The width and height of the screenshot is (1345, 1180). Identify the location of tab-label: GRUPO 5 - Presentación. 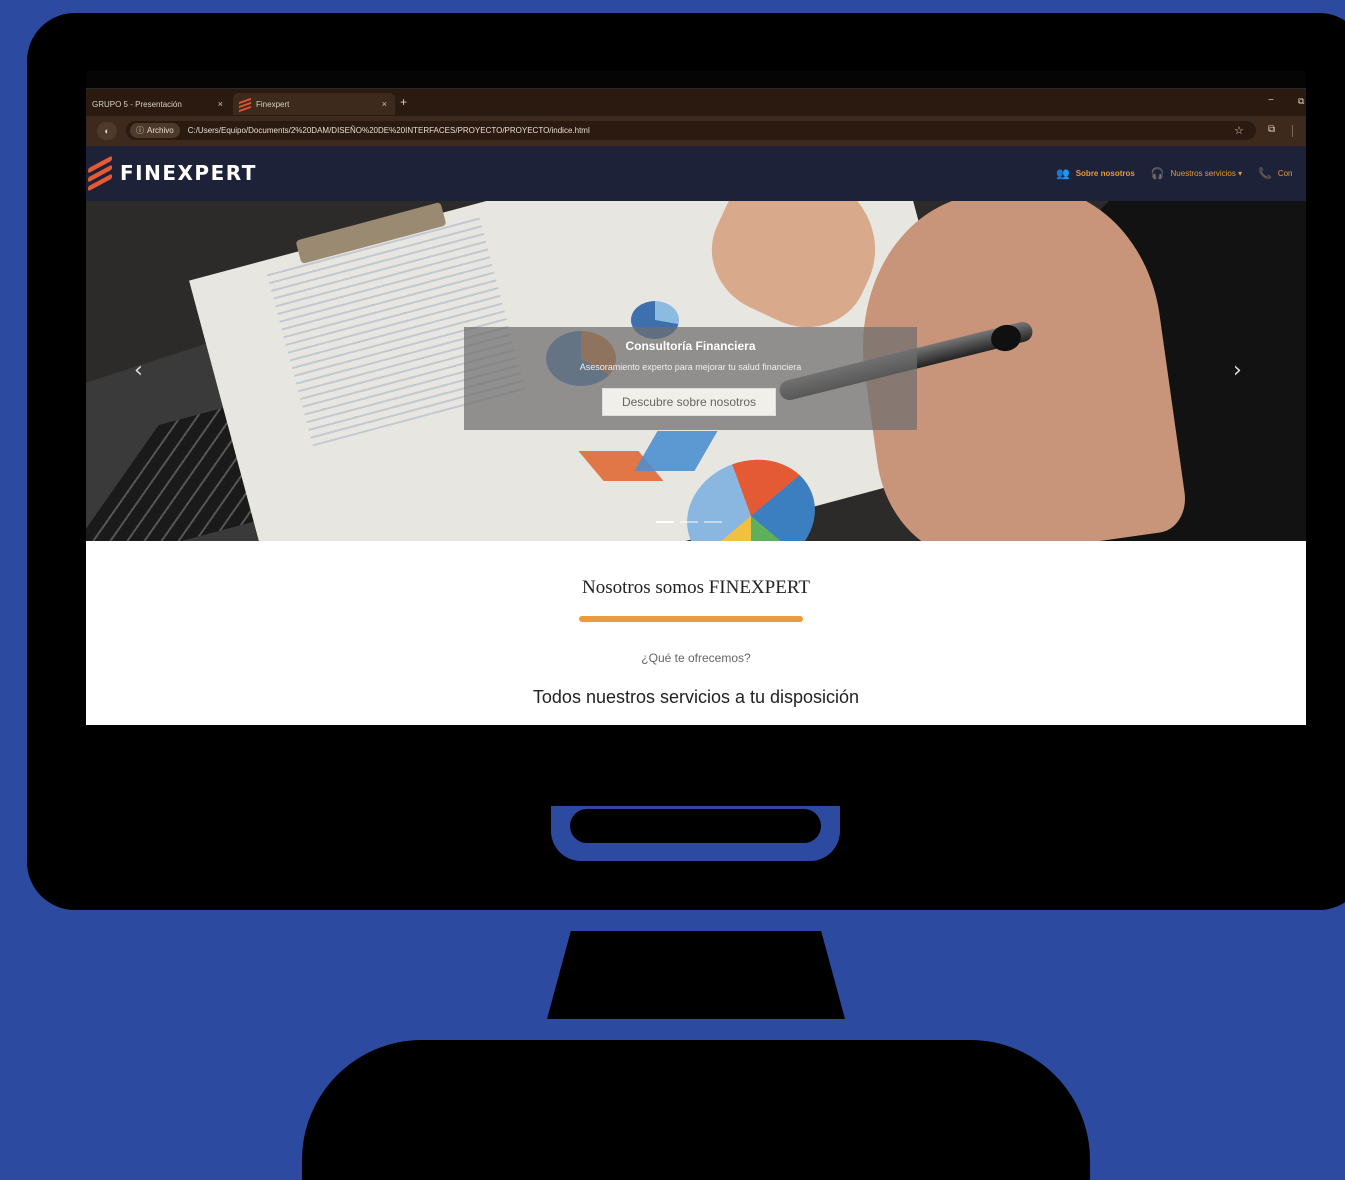
(137, 104).